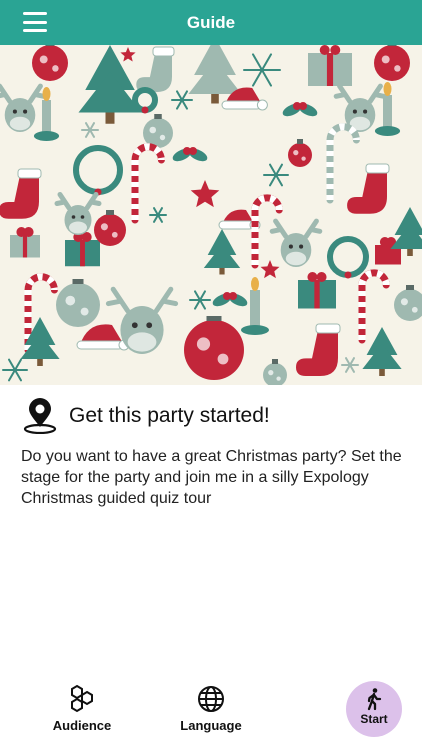 The image size is (422, 750). Describe the element at coordinates (35, 22) in the screenshot. I see `menu-icon` at that location.